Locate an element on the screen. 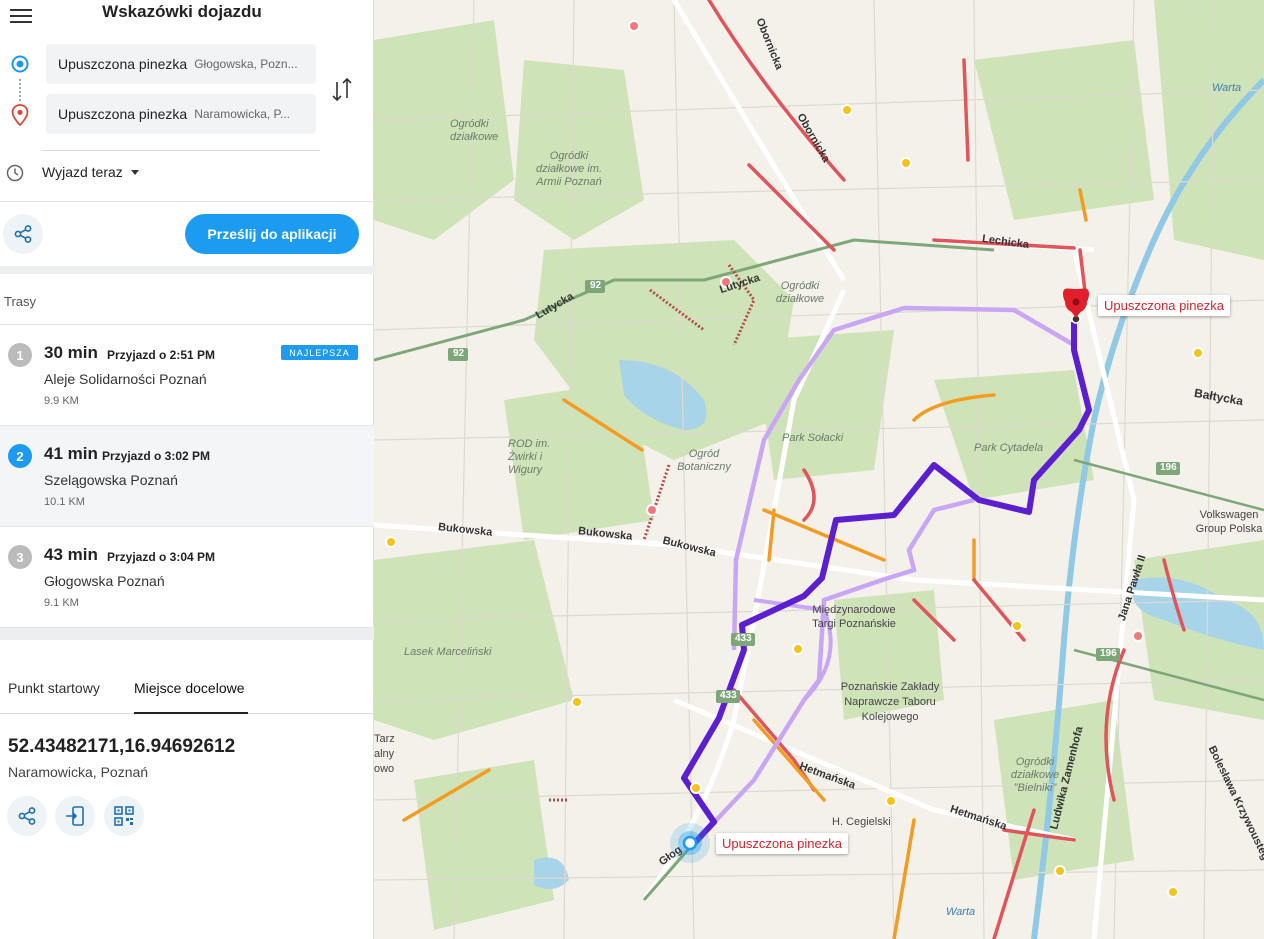  start-field-main: Upuszczona pinezka is located at coordinates (123, 64).